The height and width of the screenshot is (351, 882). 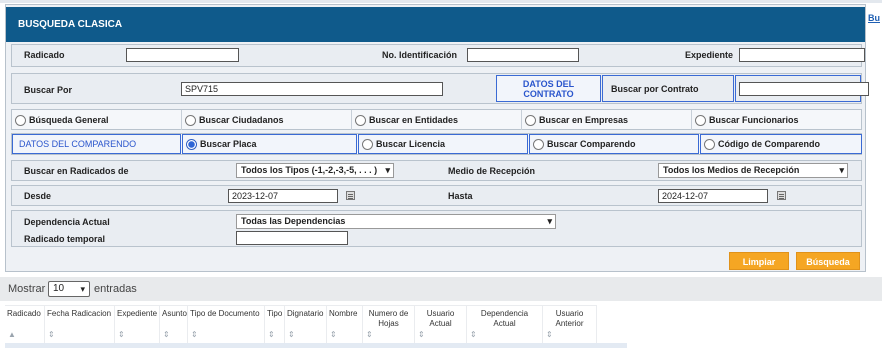 I want to click on radio-buscar-empresas: Buscar en Empresas, so click(x=576, y=120).